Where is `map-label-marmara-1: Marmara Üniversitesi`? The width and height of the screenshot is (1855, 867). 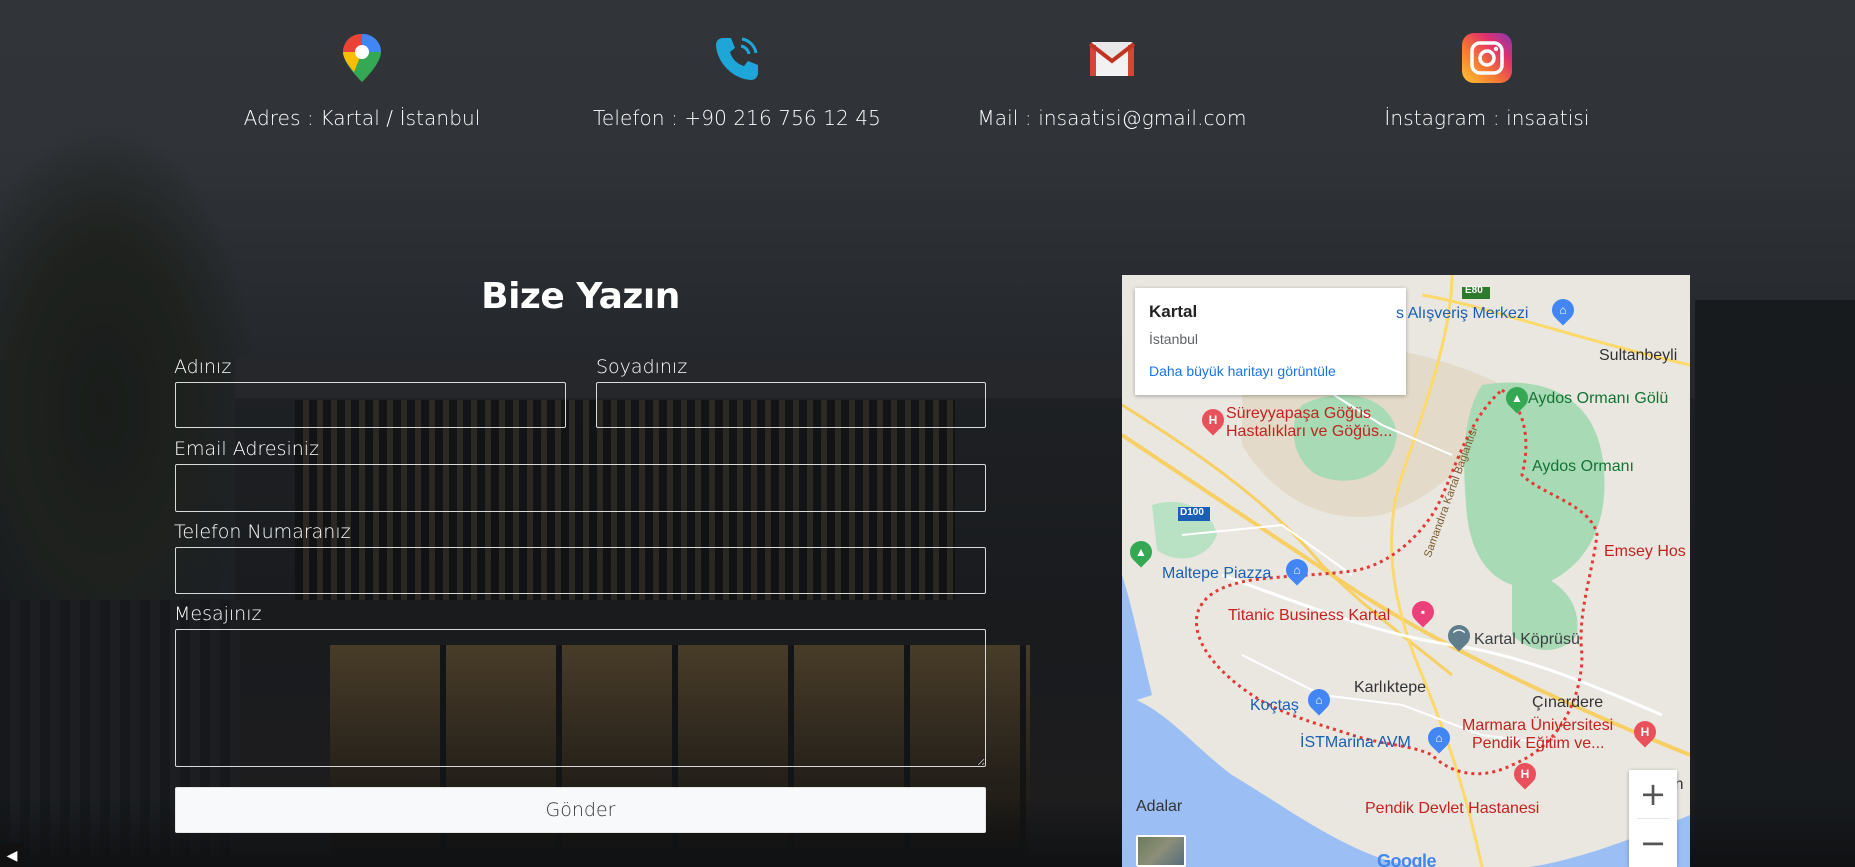
map-label-marmara-1: Marmara Üniversitesi is located at coordinates (1537, 726).